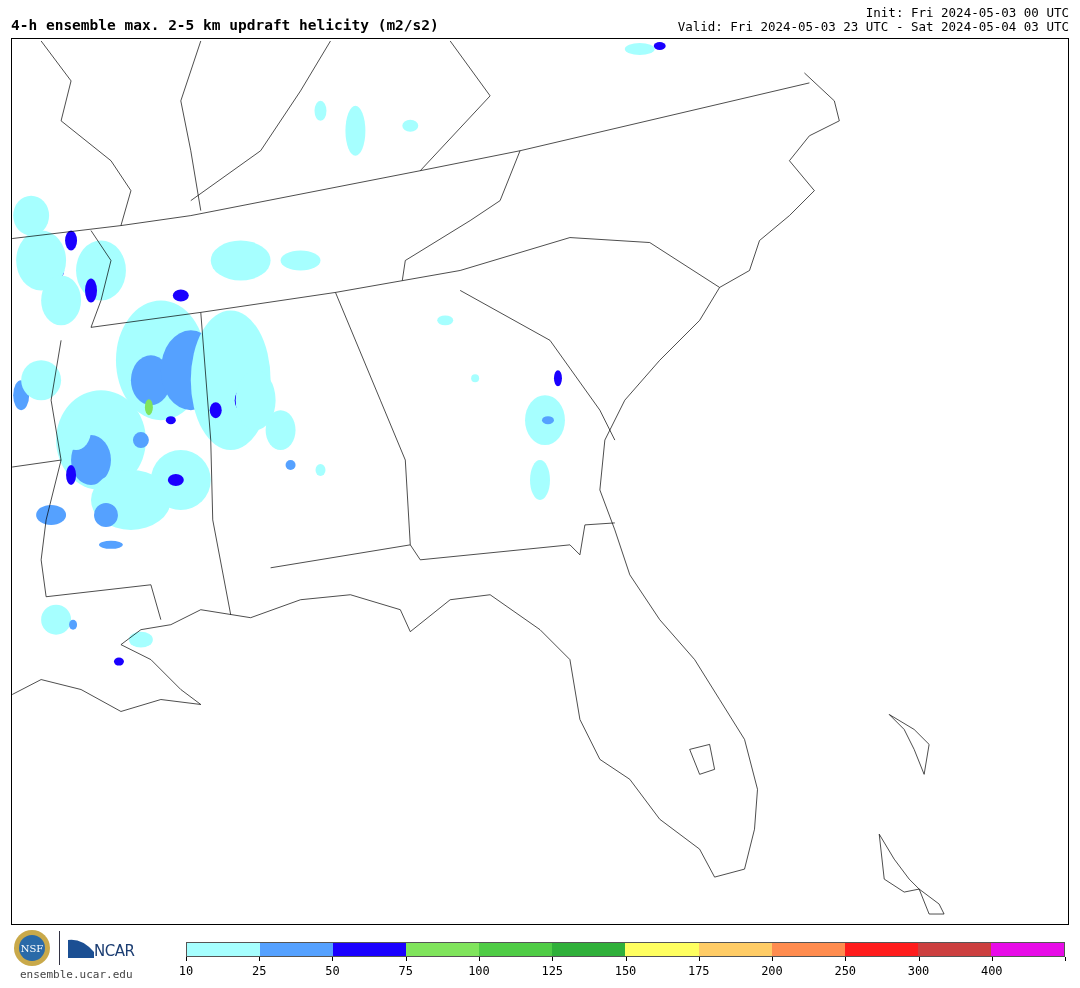 The image size is (1080, 988). I want to click on init-time: Init: Fri 2024-05-03 00 UTC, so click(967, 13).